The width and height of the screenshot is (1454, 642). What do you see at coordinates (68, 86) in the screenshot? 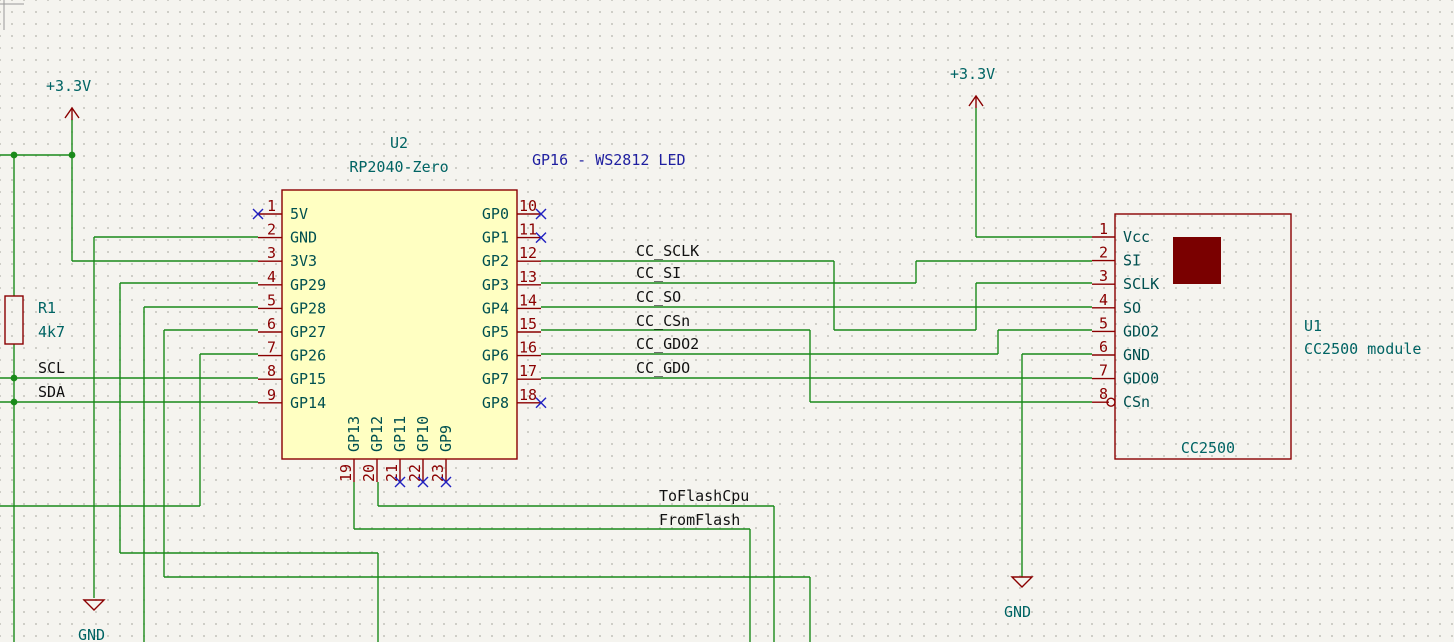
I see `power-3v3-left-label: +3.3V` at bounding box center [68, 86].